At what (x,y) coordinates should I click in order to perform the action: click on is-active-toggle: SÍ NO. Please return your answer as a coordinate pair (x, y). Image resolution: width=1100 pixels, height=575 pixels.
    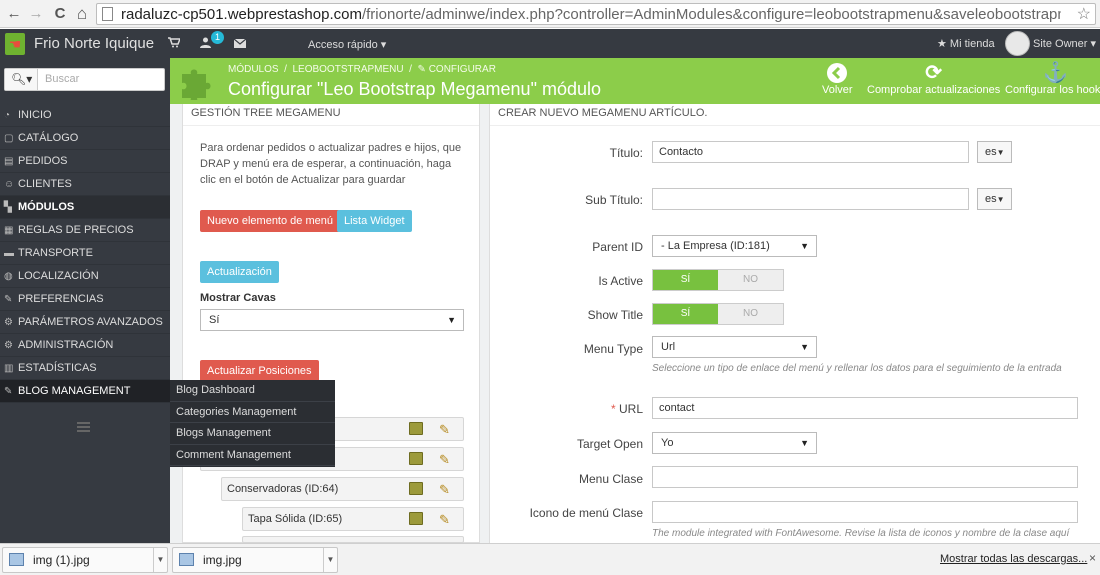
    Looking at the image, I should click on (718, 280).